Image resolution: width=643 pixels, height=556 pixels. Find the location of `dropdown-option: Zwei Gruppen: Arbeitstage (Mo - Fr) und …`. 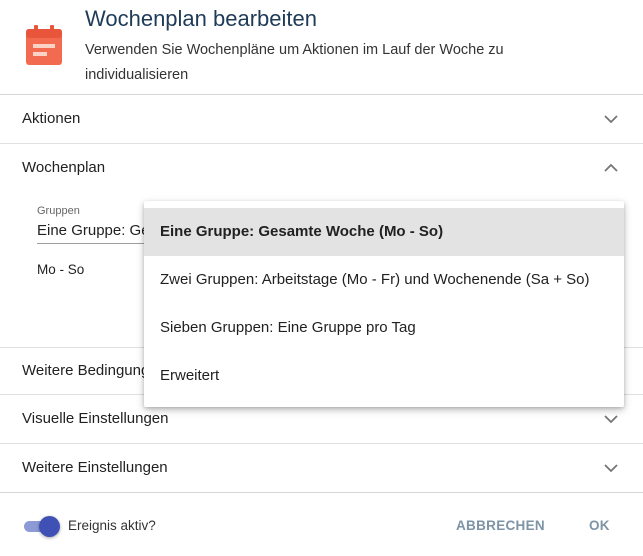

dropdown-option: Zwei Gruppen: Arbeitstage (Mo - Fr) und … is located at coordinates (384, 280).